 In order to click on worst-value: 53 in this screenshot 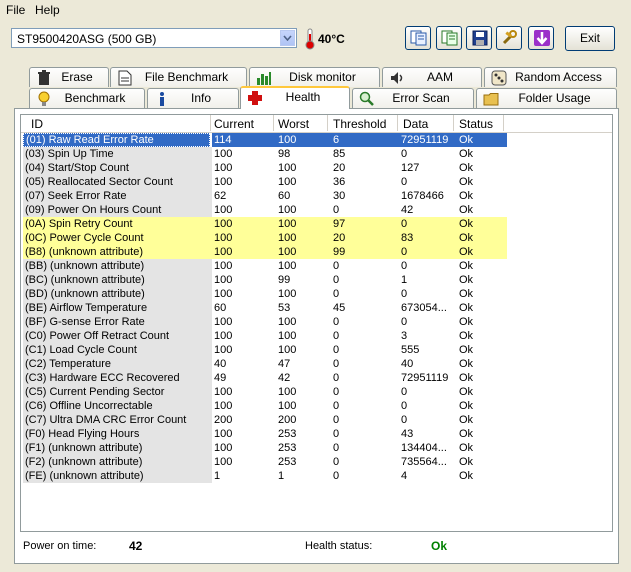, I will do `click(284, 308)`.